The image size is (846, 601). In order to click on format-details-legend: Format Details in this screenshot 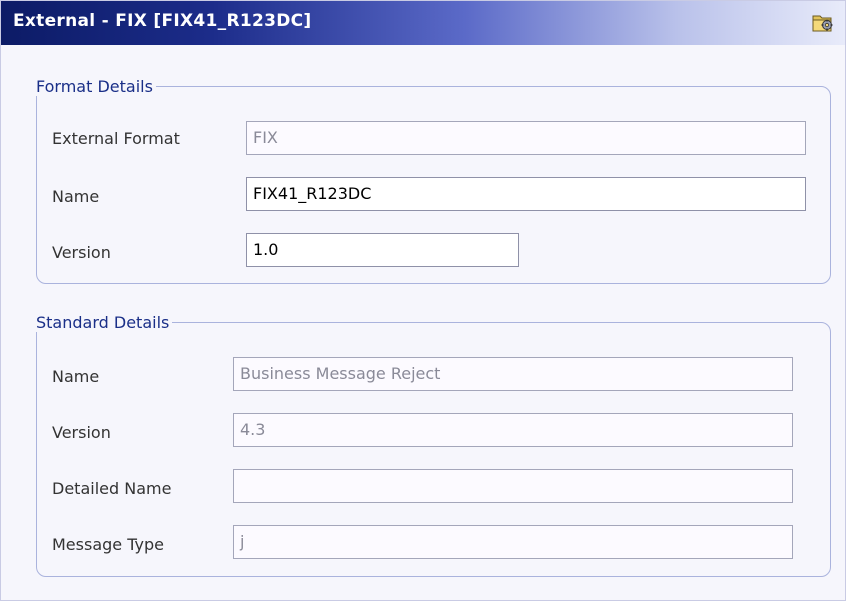, I will do `click(94, 86)`.